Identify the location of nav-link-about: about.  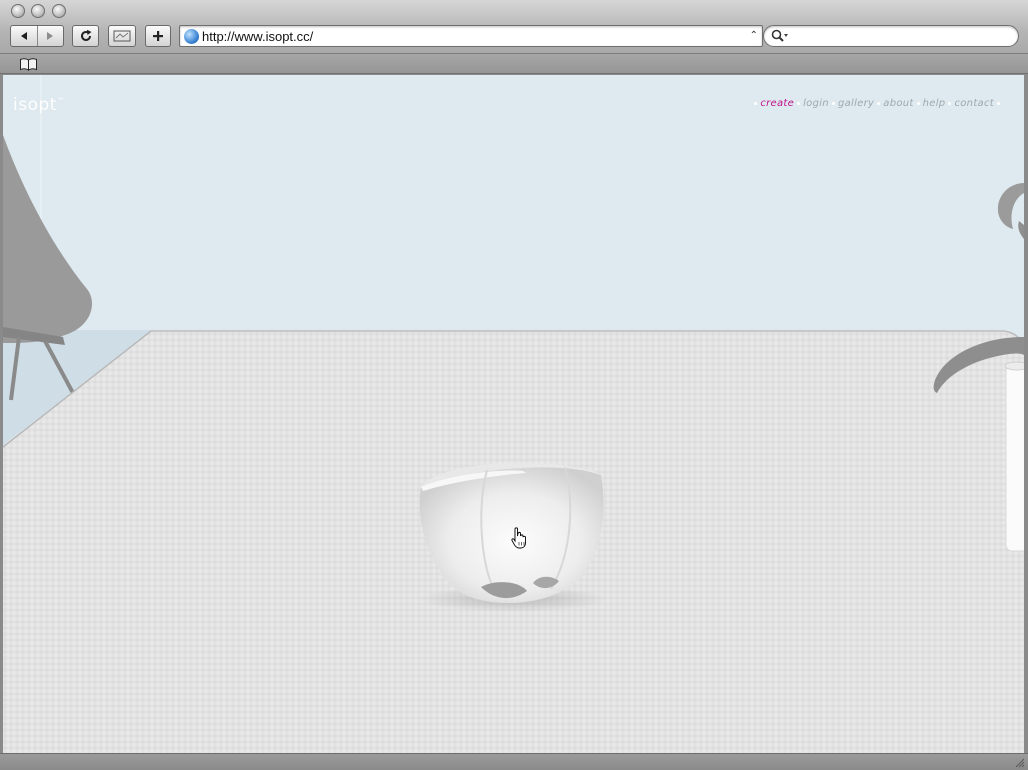
(898, 103).